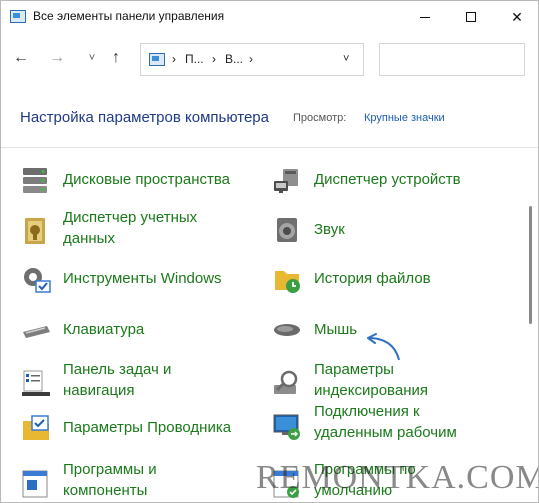  I want to click on chevron-down-icon: ˅, so click(92, 58).